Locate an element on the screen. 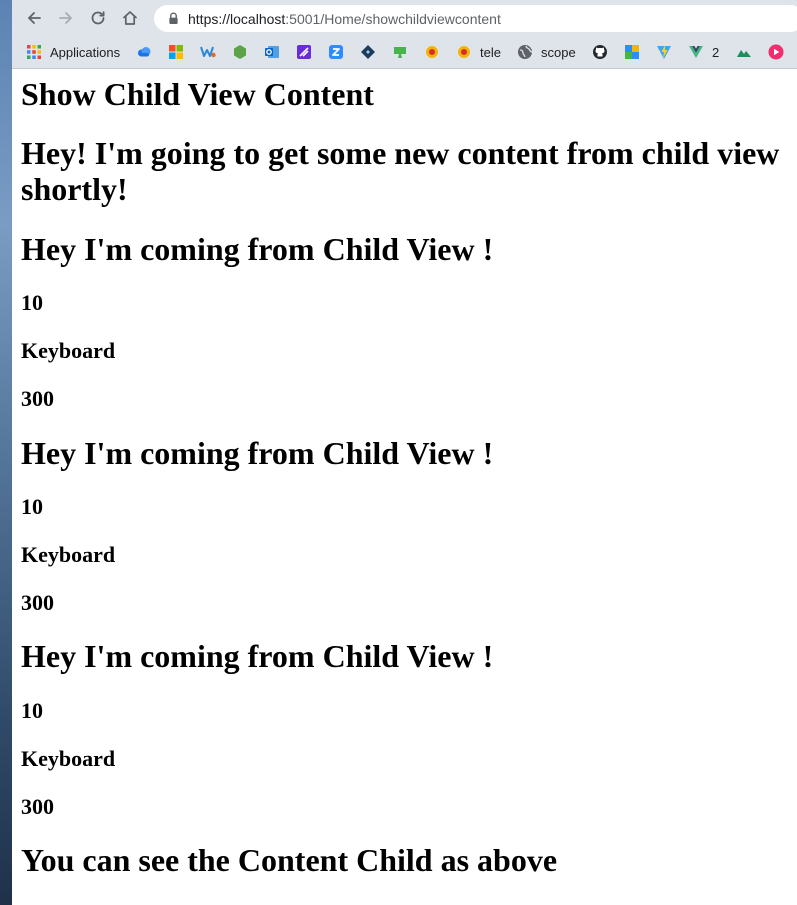 The image size is (797, 905). page-title: Show Child View Content is located at coordinates (197, 94).